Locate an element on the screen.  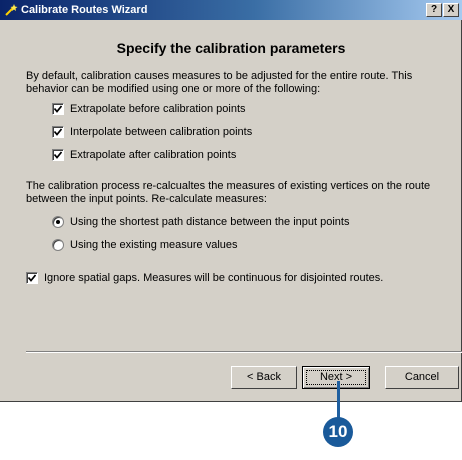
radio-label: Using the existing measure values is located at coordinates (154, 245).